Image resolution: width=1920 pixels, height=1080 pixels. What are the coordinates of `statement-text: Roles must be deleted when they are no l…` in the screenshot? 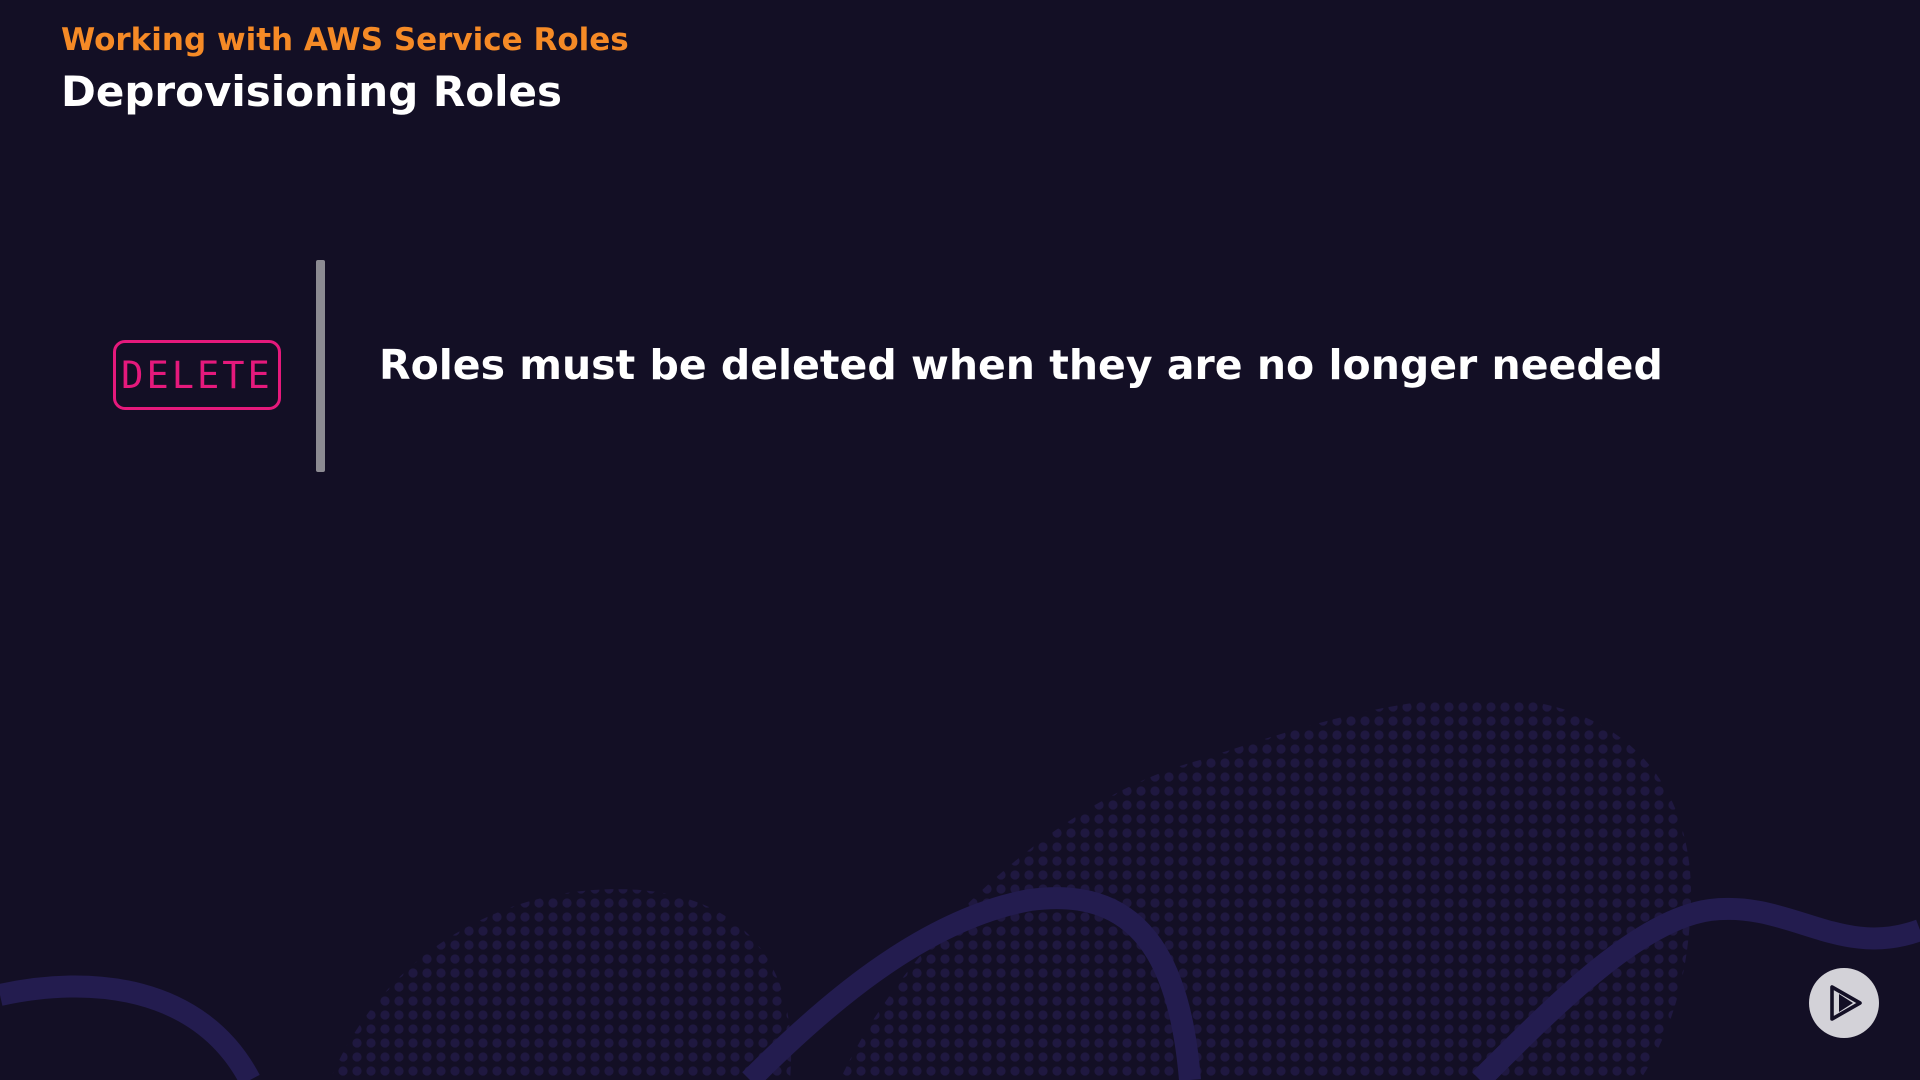 It's located at (1021, 365).